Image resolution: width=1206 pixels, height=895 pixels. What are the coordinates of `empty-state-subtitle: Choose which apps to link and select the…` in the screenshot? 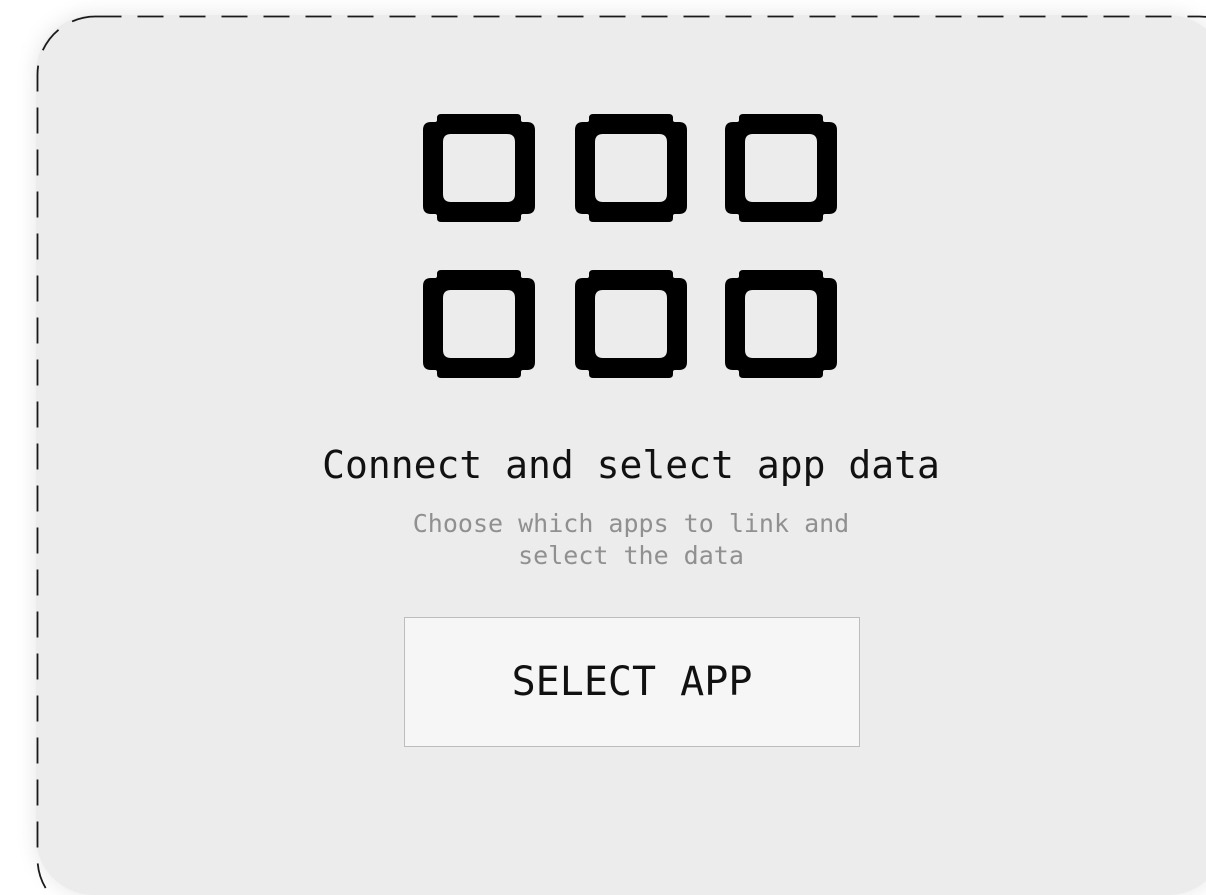 It's located at (603, 540).